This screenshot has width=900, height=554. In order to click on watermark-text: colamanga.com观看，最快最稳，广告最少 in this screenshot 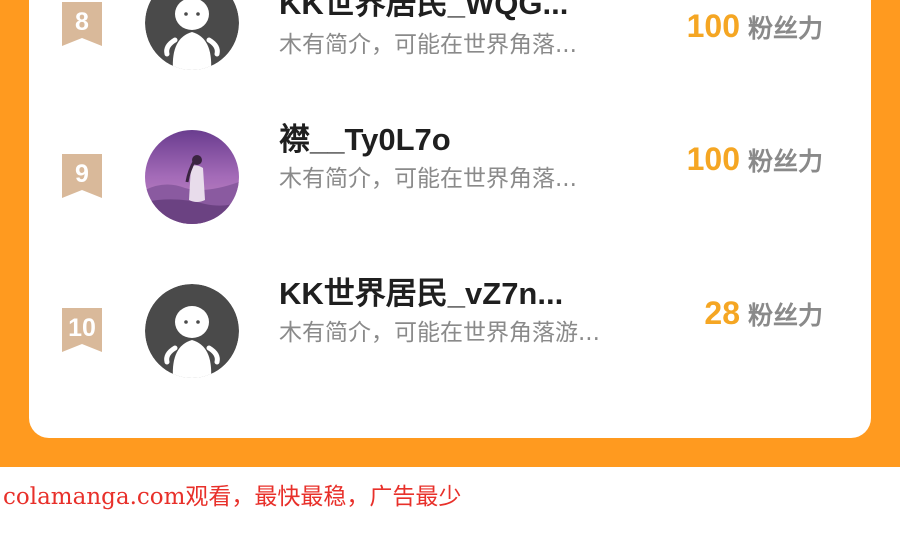, I will do `click(232, 497)`.